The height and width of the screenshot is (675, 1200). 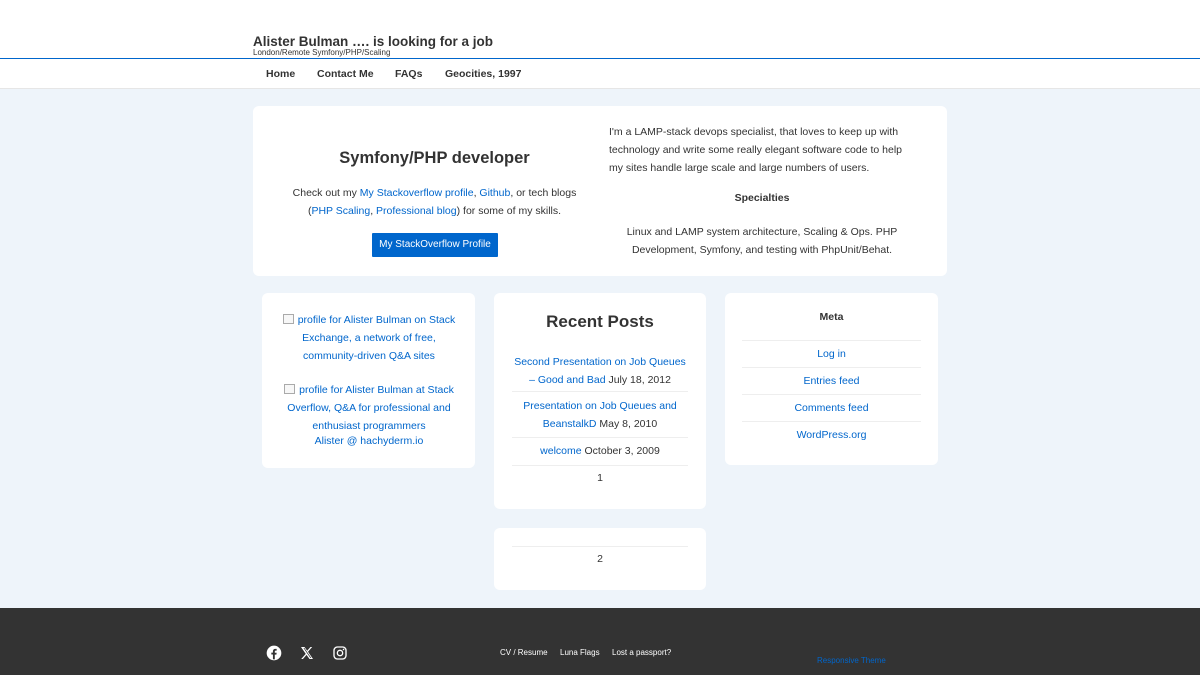 I want to click on meta-item: Entries feed, so click(x=831, y=380).